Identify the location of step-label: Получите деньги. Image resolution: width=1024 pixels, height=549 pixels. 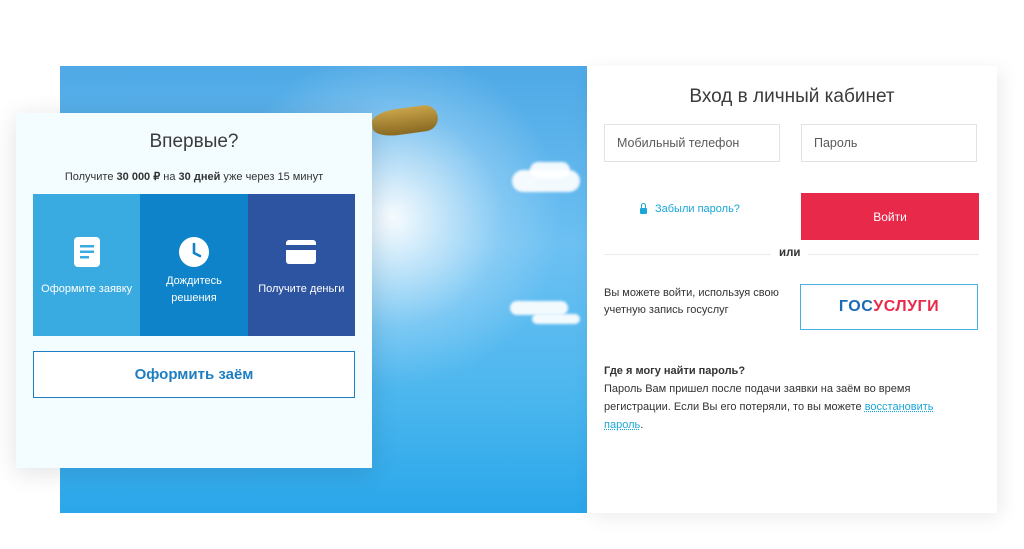
(301, 289).